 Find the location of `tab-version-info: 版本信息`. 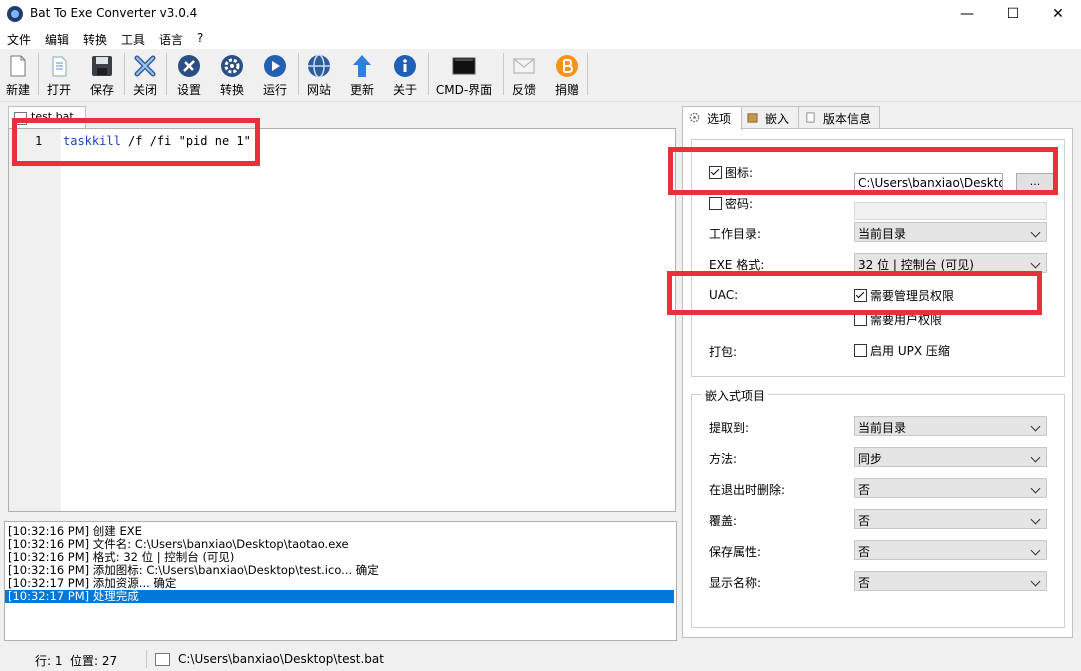

tab-version-info: 版本信息 is located at coordinates (839, 117).